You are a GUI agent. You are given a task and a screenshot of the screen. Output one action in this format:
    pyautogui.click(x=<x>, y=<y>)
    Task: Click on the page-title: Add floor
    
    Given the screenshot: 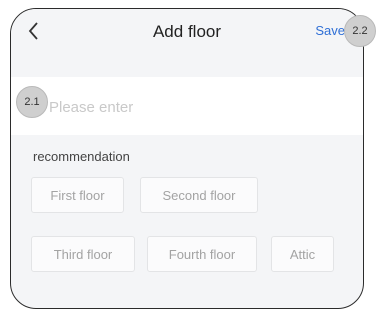 What is the action you would take?
    pyautogui.click(x=187, y=31)
    